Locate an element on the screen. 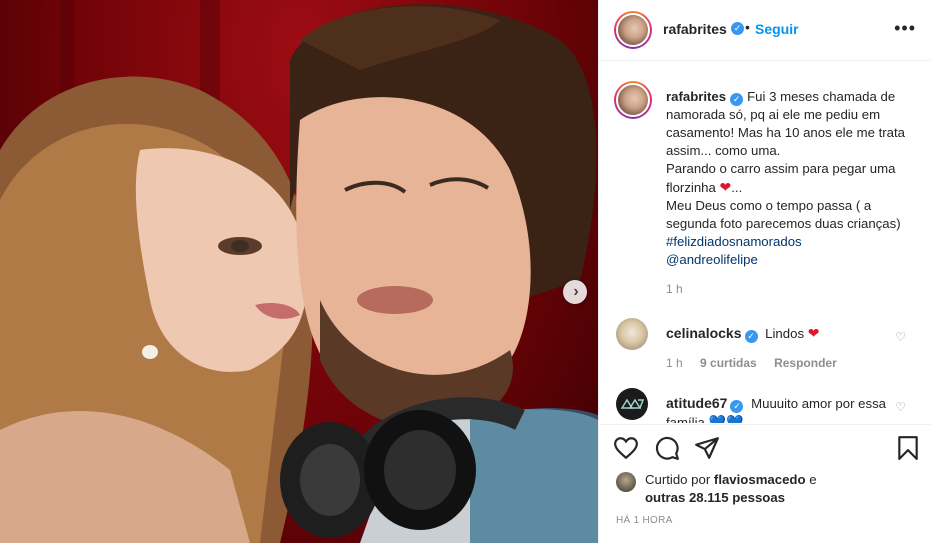 The image size is (931, 543). comment-time: 1 h is located at coordinates (674, 363).